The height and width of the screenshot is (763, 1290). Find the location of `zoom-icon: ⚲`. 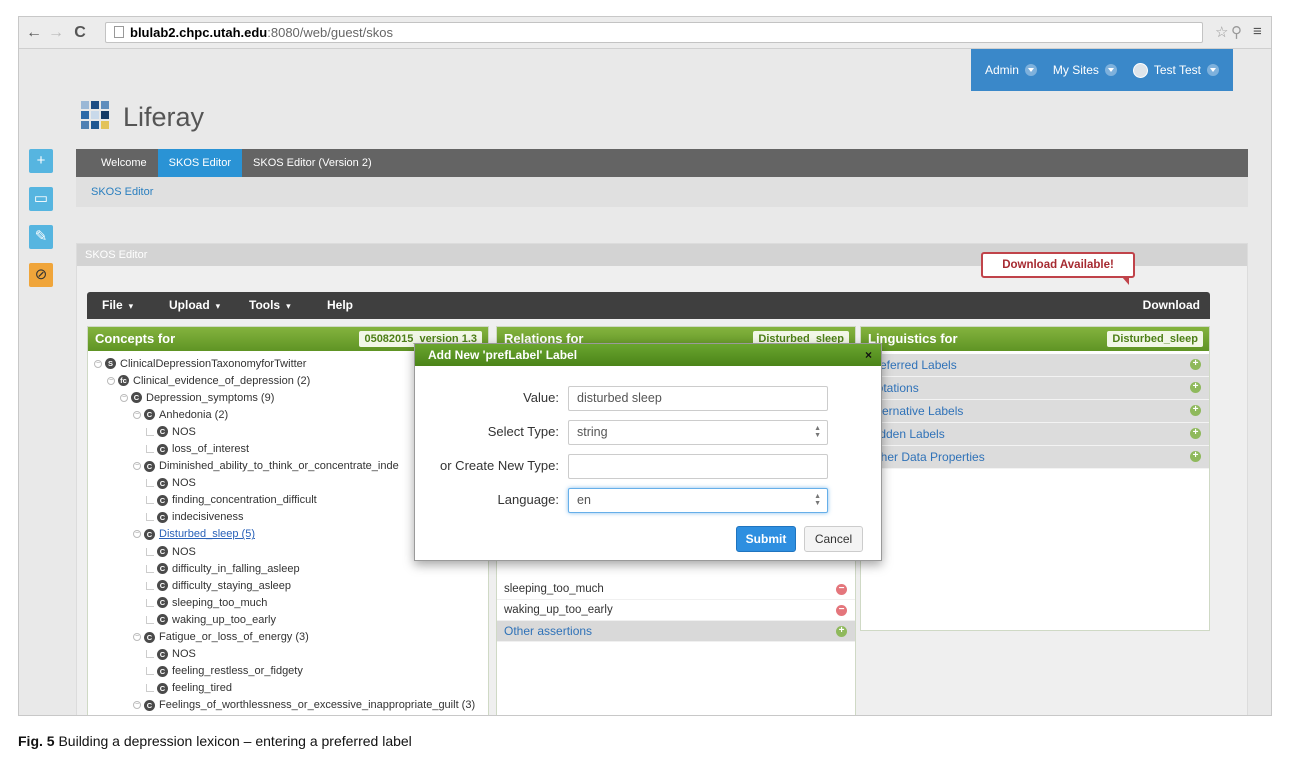

zoom-icon: ⚲ is located at coordinates (1236, 32).